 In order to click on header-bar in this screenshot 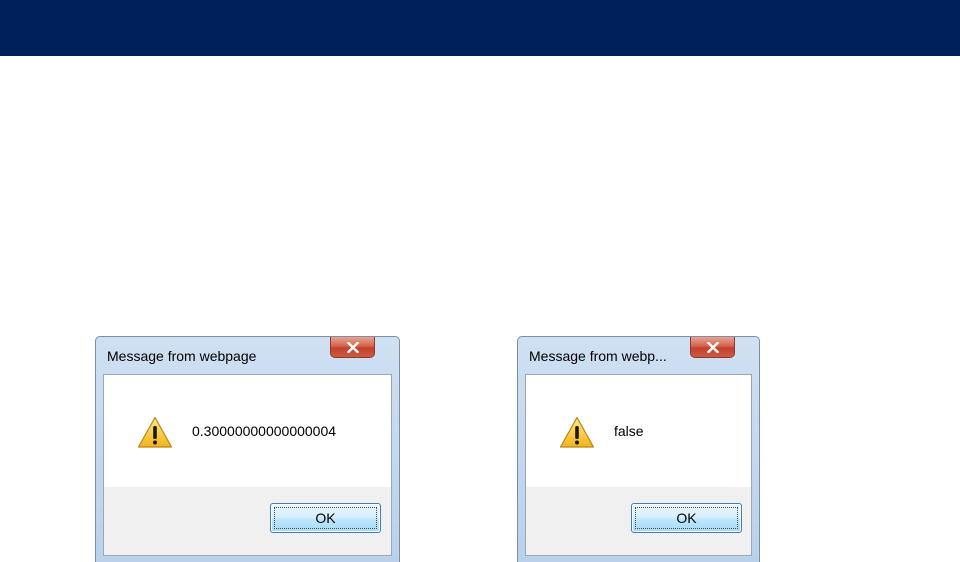, I will do `click(480, 28)`.